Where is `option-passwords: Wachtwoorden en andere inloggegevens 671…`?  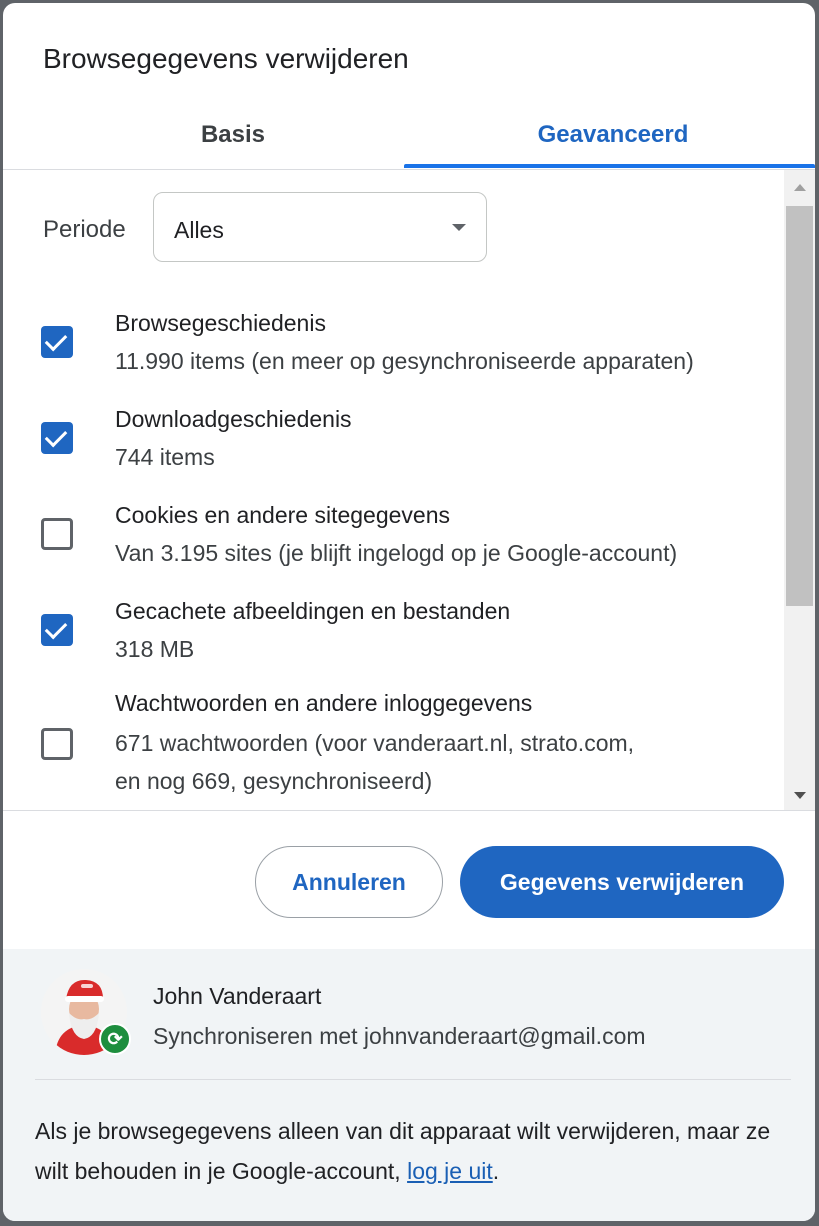
option-passwords: Wachtwoorden en andere inloggegevens 671… is located at coordinates (393, 747).